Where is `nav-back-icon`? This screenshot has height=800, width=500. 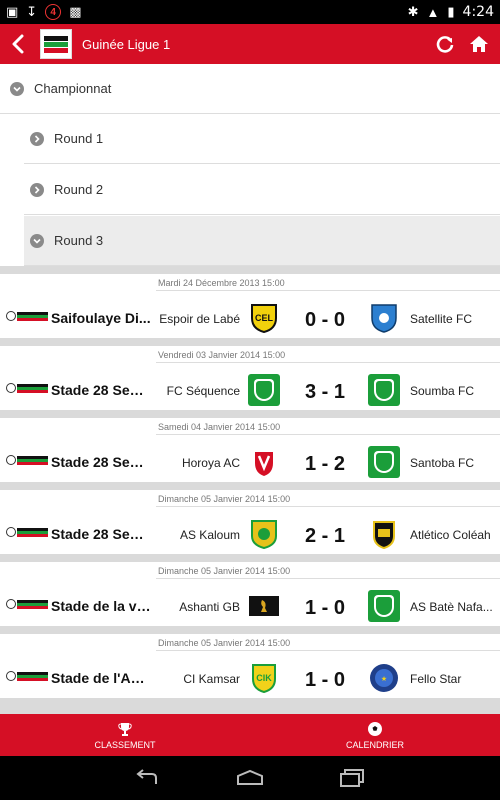
nav-back-icon is located at coordinates (146, 776).